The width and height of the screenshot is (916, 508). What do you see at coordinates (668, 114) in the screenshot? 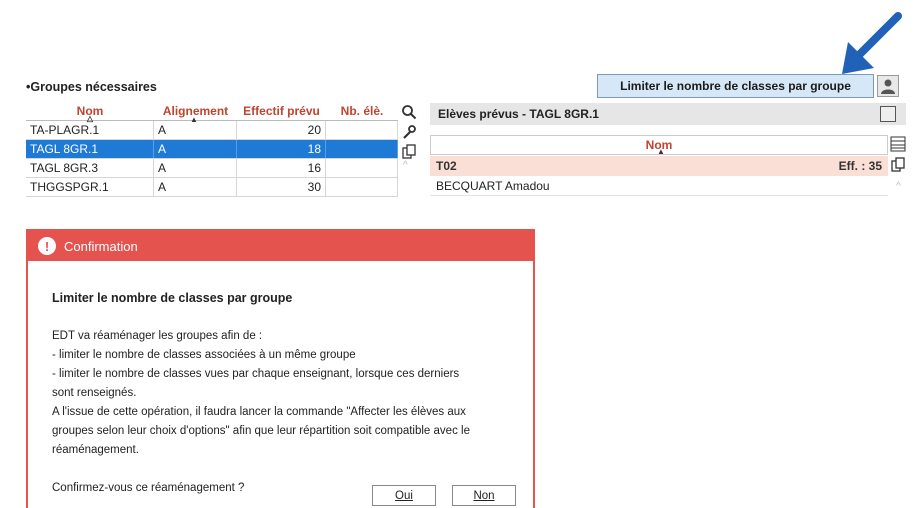
I see `panel-title-bar: Elèves prévus - TAGL 8GR.1` at bounding box center [668, 114].